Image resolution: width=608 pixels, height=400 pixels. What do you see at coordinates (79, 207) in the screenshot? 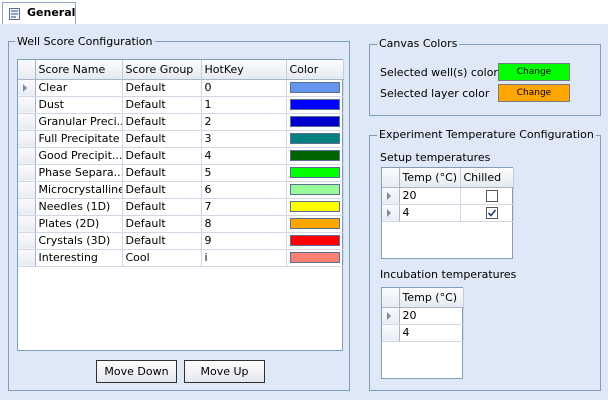
I see `cell-score-name: Needles (1D)` at bounding box center [79, 207].